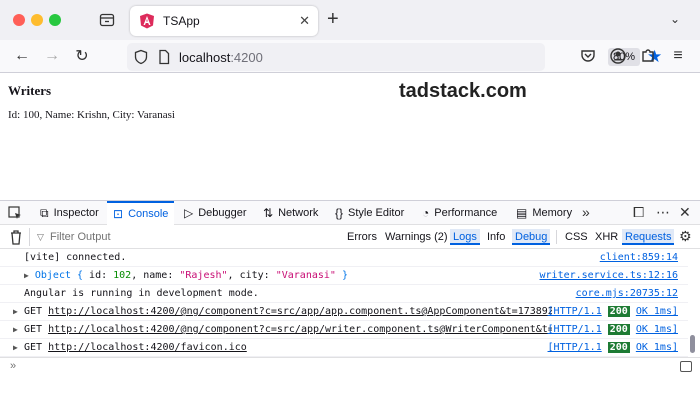 The image size is (700, 394). What do you see at coordinates (118, 214) in the screenshot?
I see `console-icon: ⊡` at bounding box center [118, 214].